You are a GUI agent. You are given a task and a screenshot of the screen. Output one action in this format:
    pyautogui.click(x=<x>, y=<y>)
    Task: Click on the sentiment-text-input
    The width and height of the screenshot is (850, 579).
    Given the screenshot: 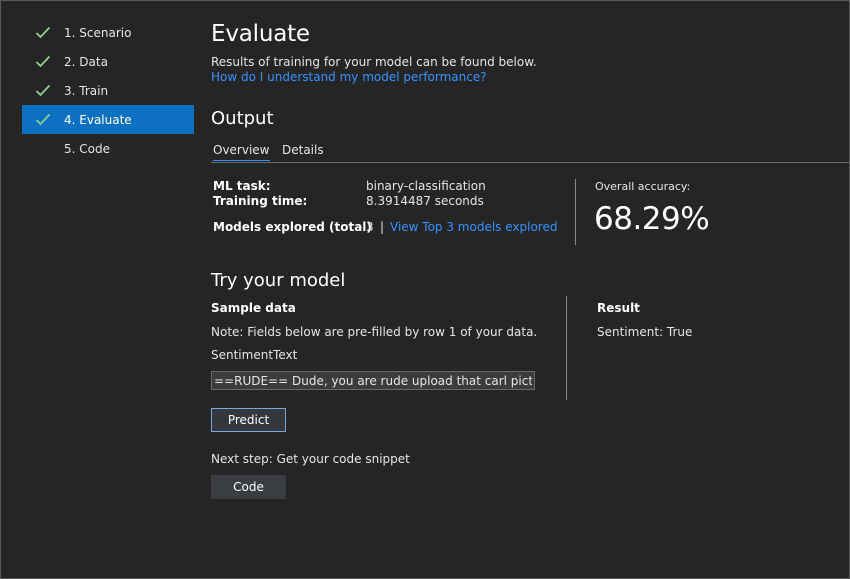 What is the action you would take?
    pyautogui.click(x=373, y=380)
    